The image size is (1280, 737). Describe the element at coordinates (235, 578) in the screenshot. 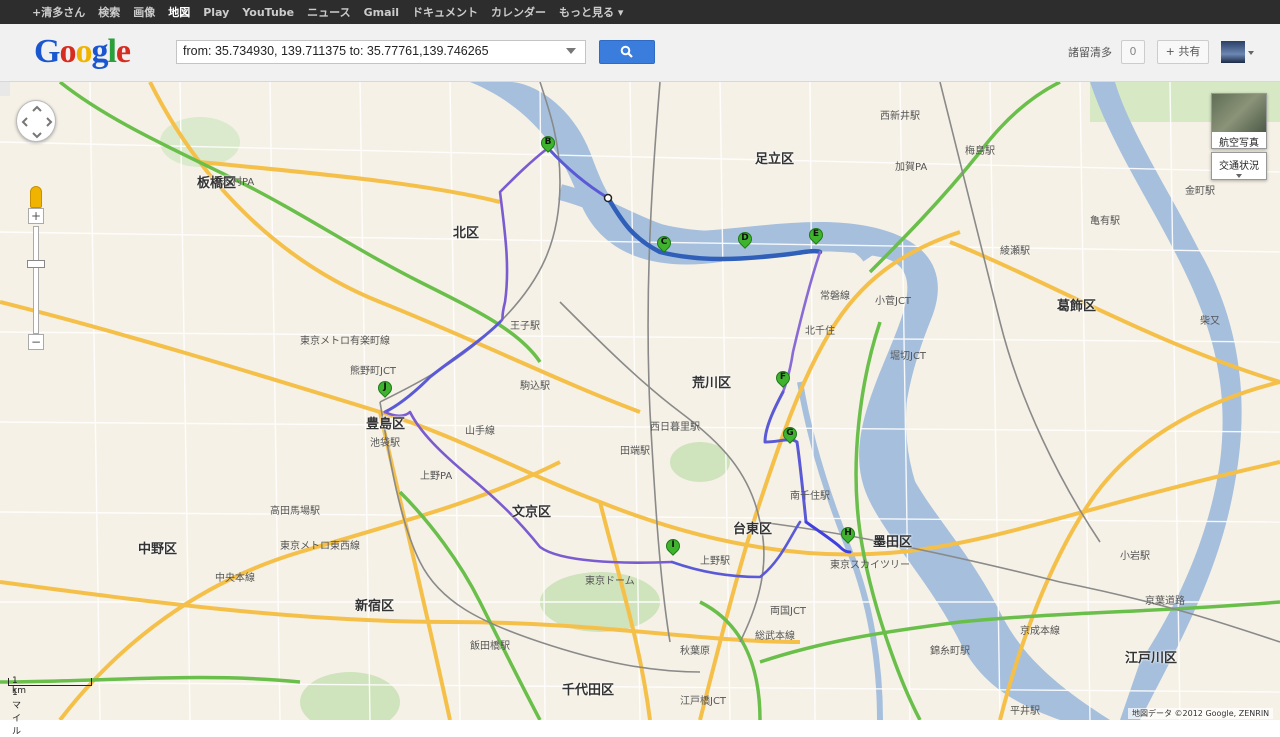

I see `place-label: 中央本線` at that location.